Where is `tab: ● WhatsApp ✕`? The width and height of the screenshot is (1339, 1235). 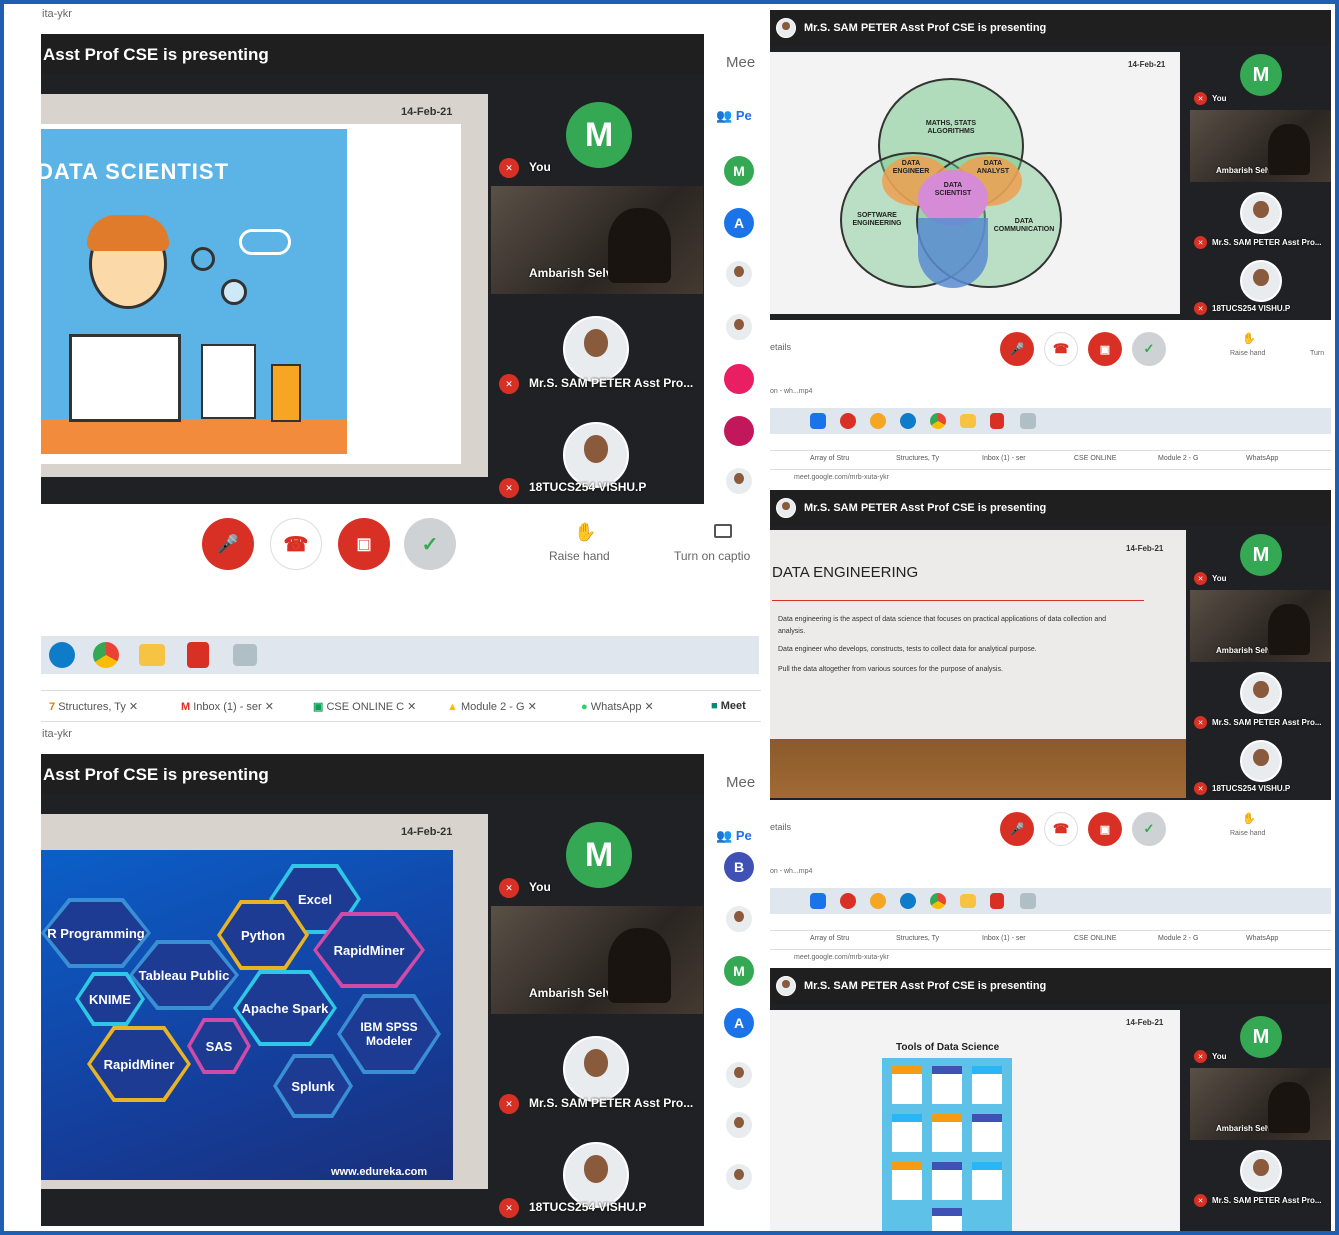 tab: ● WhatsApp ✕ is located at coordinates (617, 706).